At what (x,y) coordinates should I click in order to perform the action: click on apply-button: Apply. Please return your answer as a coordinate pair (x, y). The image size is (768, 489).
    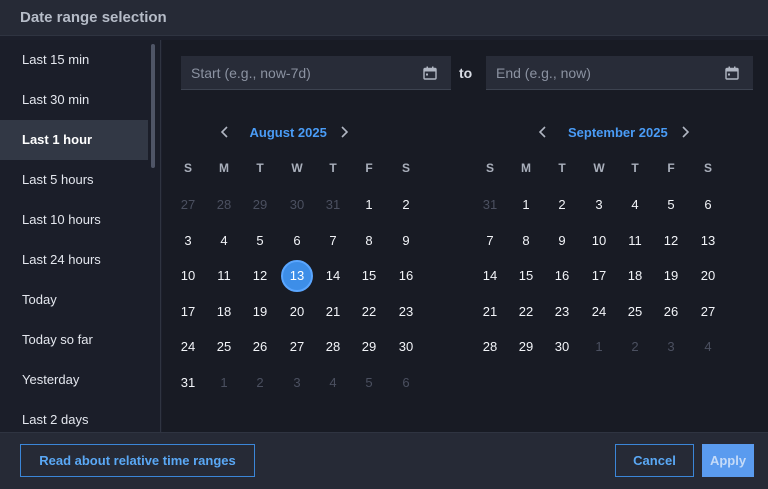
    Looking at the image, I should click on (728, 460).